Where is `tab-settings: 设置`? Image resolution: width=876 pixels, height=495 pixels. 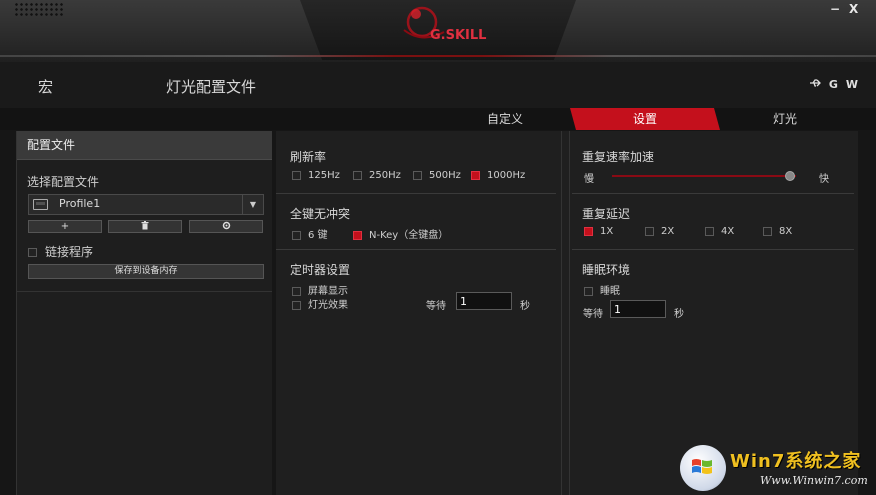 tab-settings: 设置 is located at coordinates (645, 119).